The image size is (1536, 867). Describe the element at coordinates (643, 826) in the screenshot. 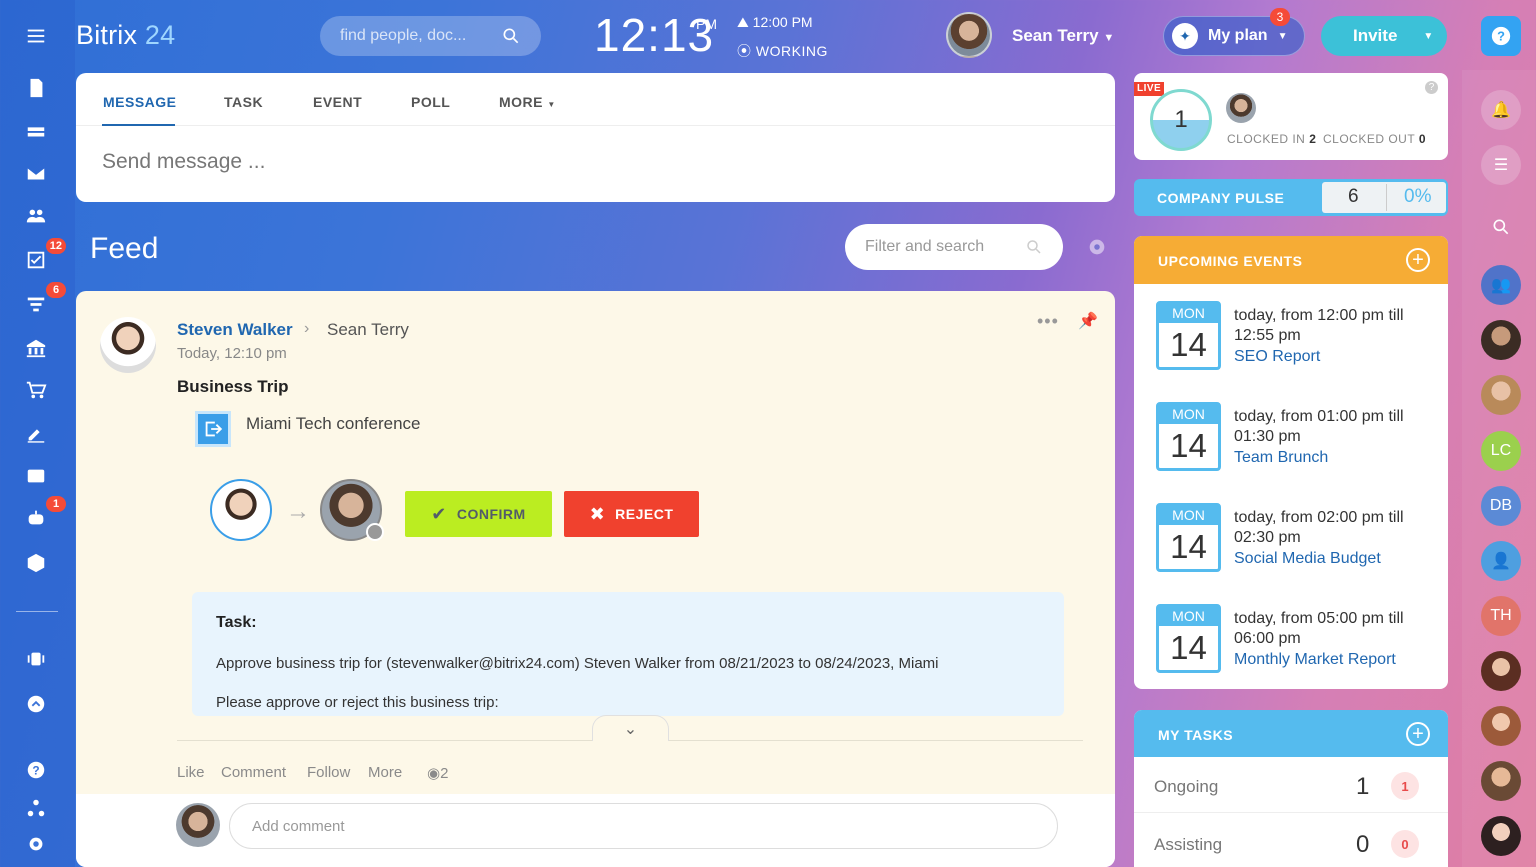

I see `comment-input: Add comment` at that location.